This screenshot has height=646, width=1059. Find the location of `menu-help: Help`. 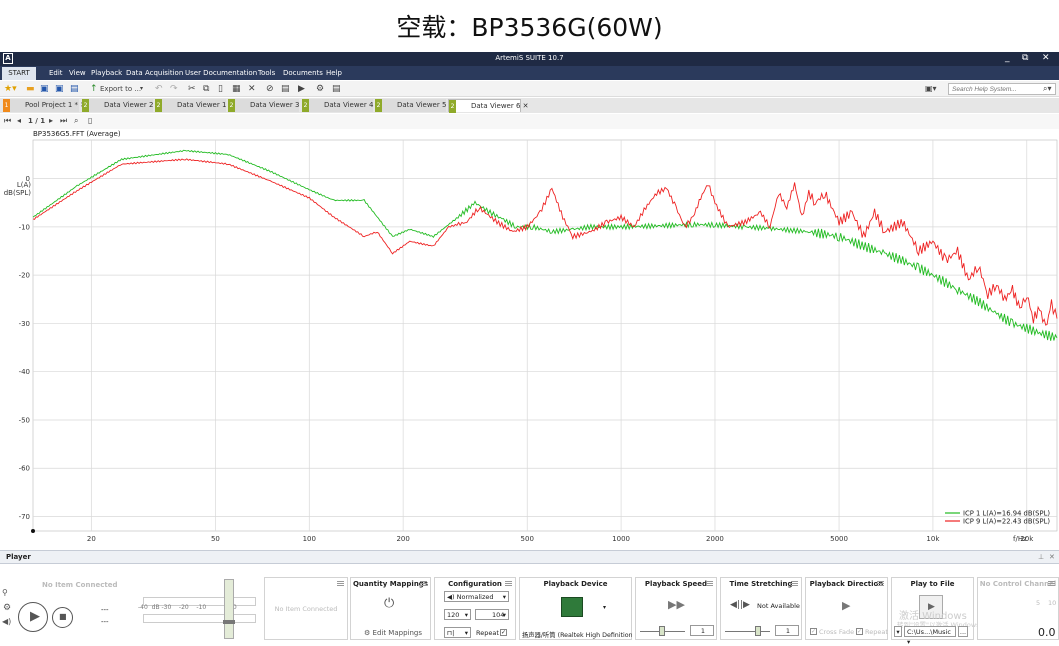

menu-help: Help is located at coordinates (334, 73).